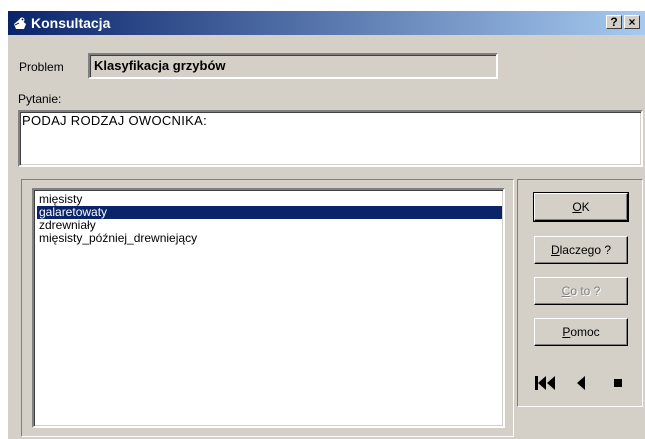 The width and height of the screenshot is (645, 439). Describe the element at coordinates (618, 383) in the screenshot. I see `stop-icon` at that location.